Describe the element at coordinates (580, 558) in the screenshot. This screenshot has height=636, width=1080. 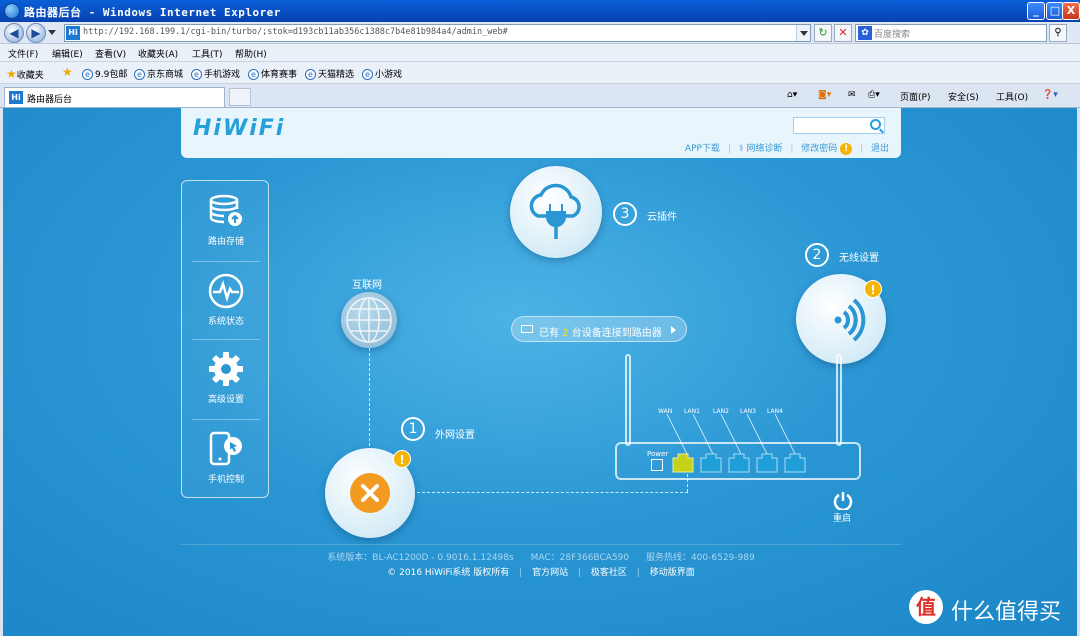
I see `mac-address: MAC：28F366BCA590` at that location.